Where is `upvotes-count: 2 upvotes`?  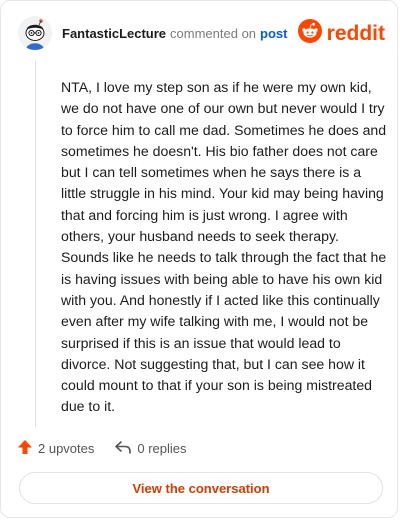
upvotes-count: 2 upvotes is located at coordinates (66, 448).